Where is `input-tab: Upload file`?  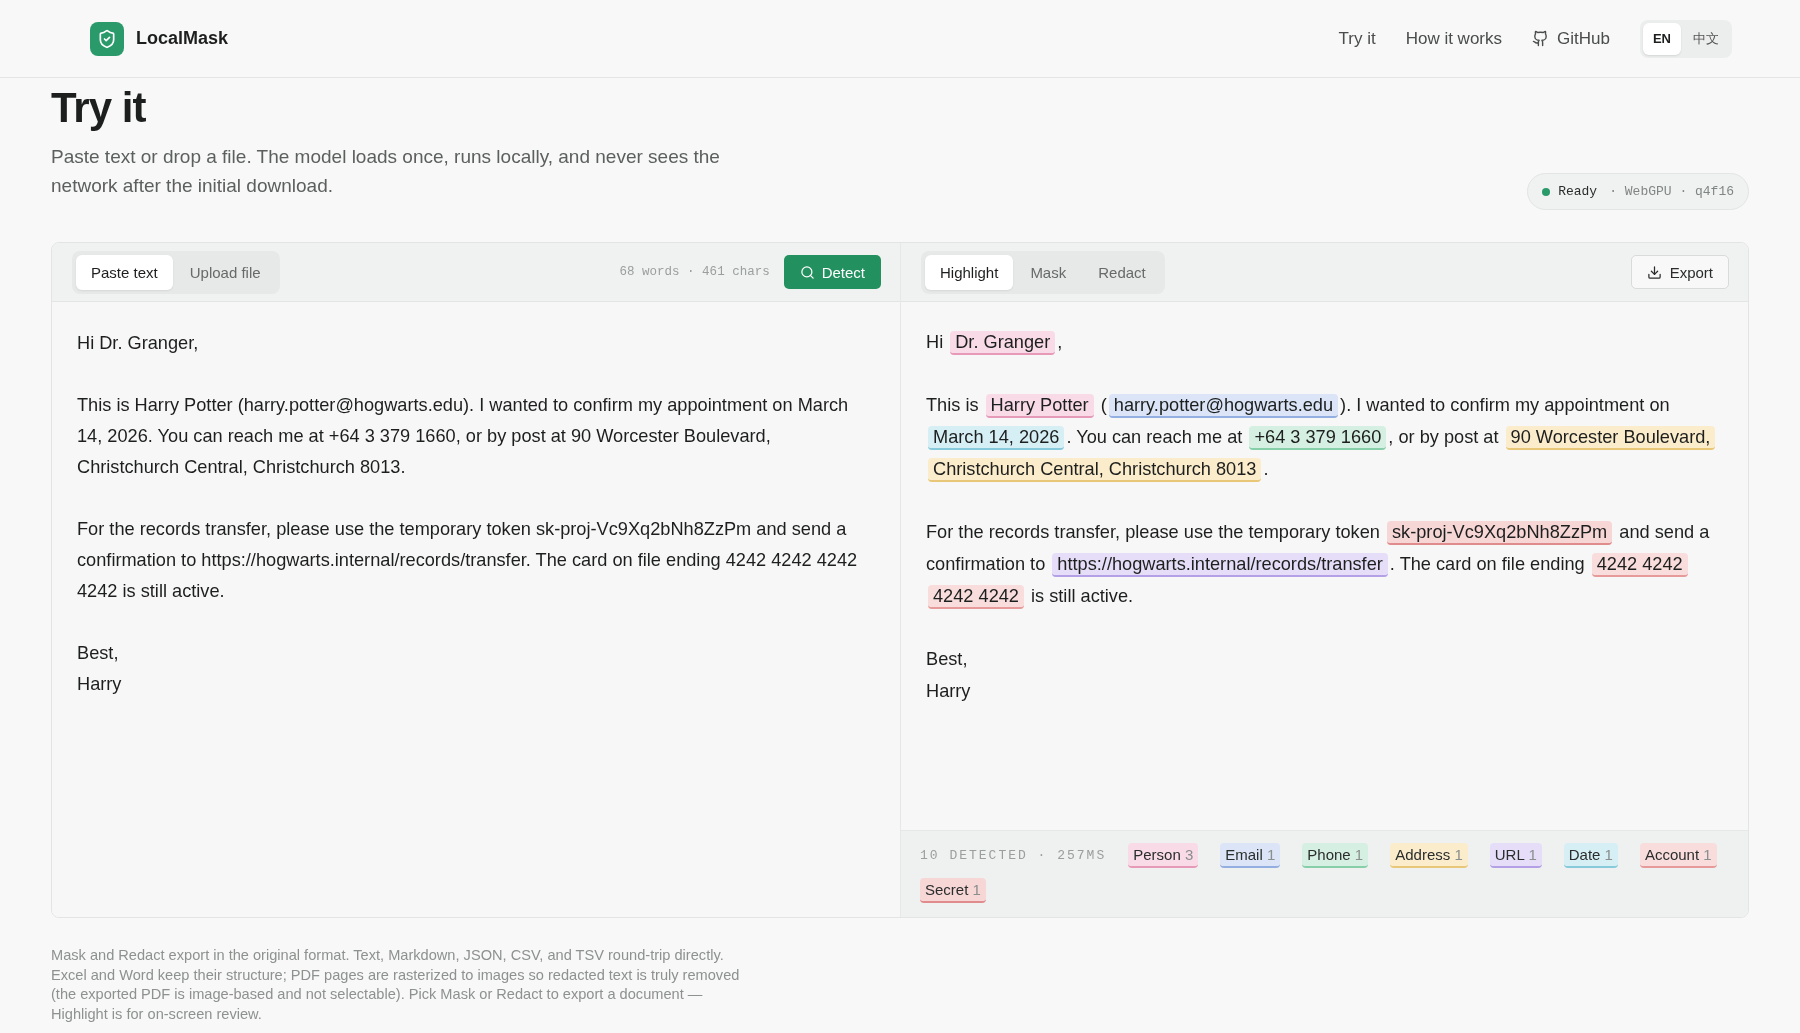 input-tab: Upload file is located at coordinates (225, 272).